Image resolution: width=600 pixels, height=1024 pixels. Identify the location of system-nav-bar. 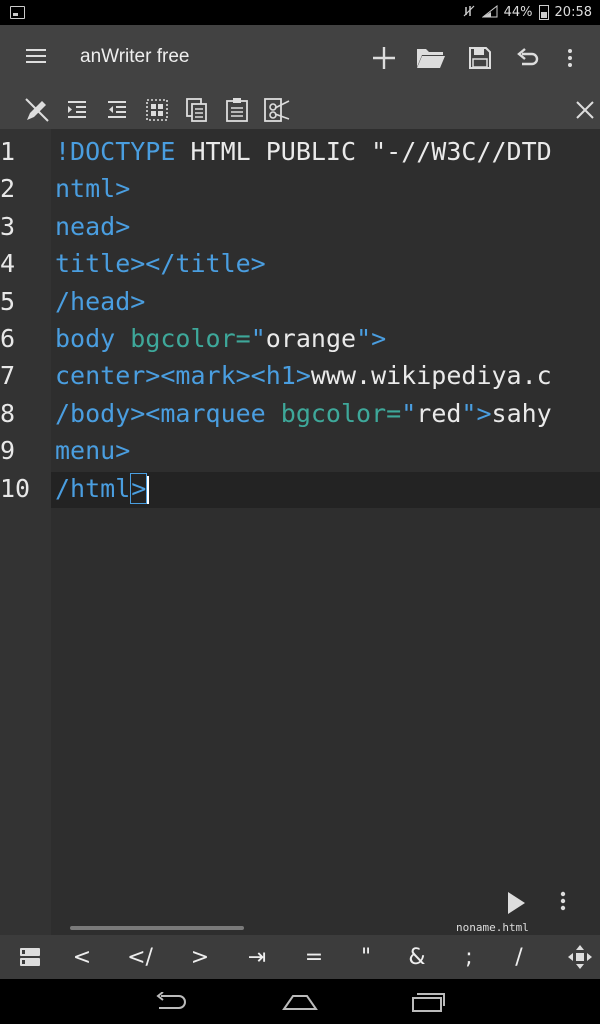
(300, 1001).